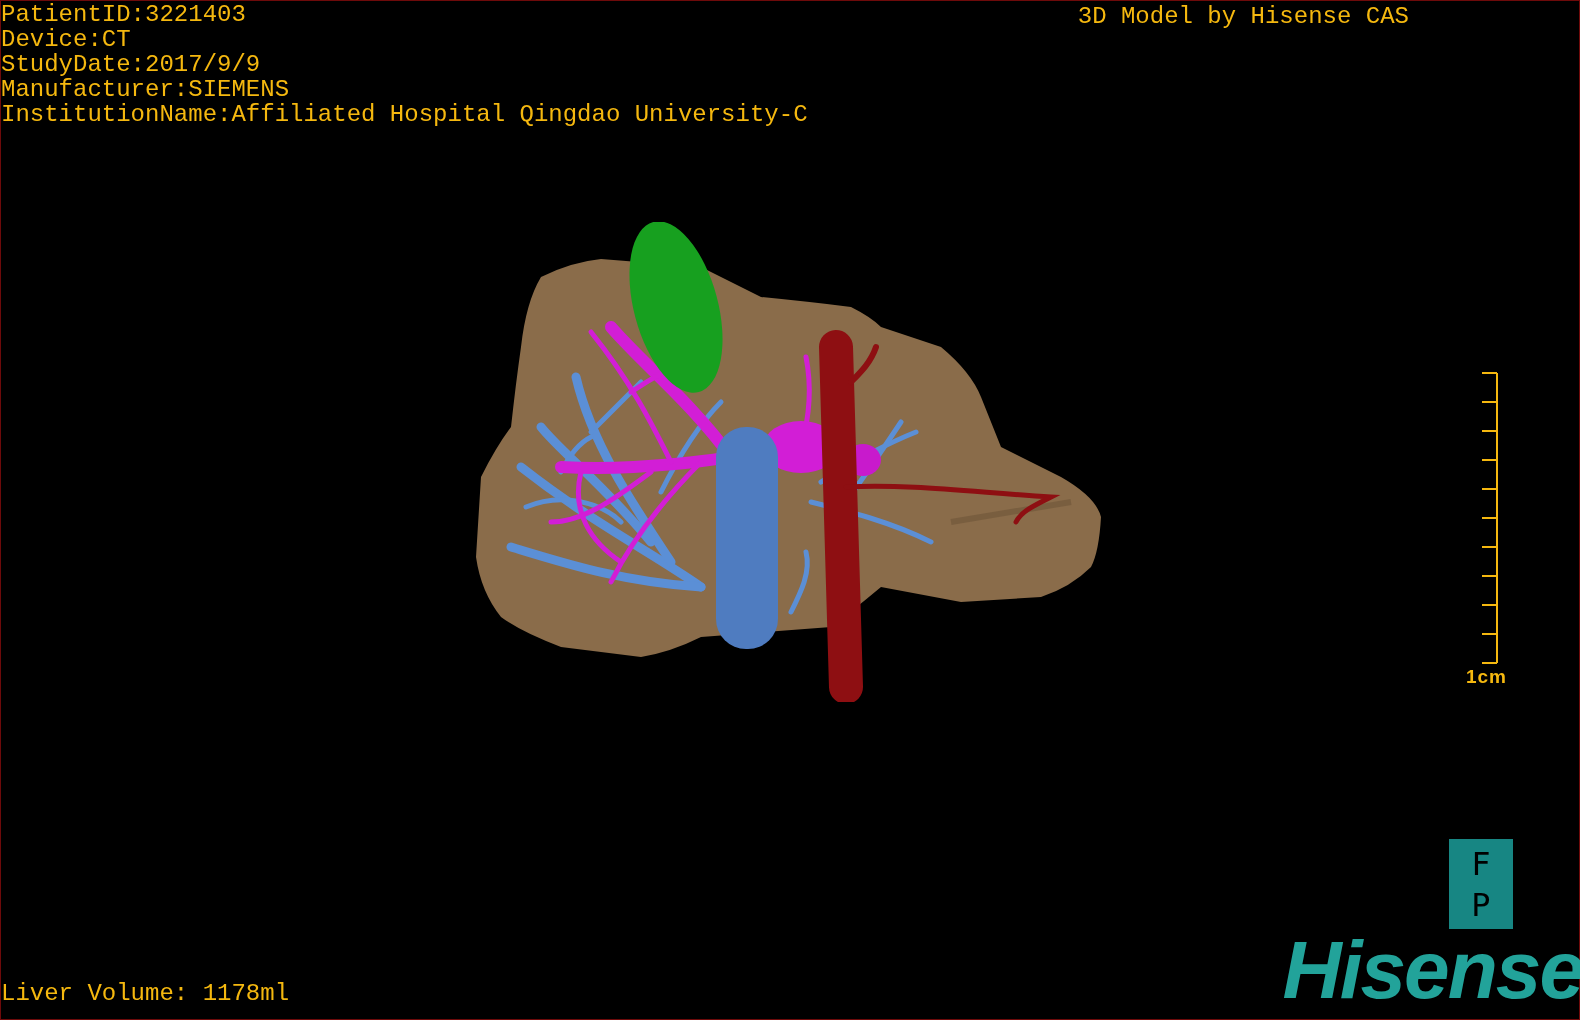  What do you see at coordinates (146, 89) in the screenshot?
I see `study-info-line: Manufacturer:SIEMENS` at bounding box center [146, 89].